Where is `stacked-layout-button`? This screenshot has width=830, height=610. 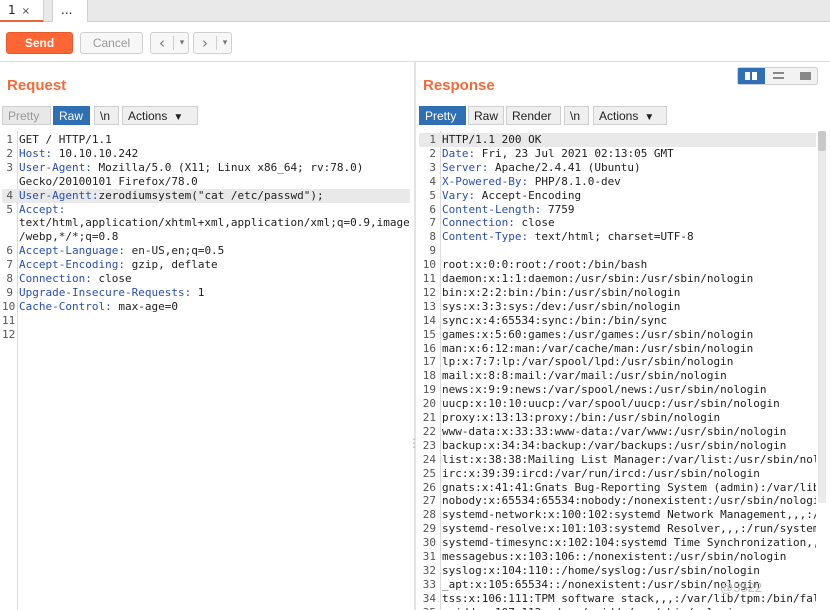
stacked-layout-button is located at coordinates (778, 76).